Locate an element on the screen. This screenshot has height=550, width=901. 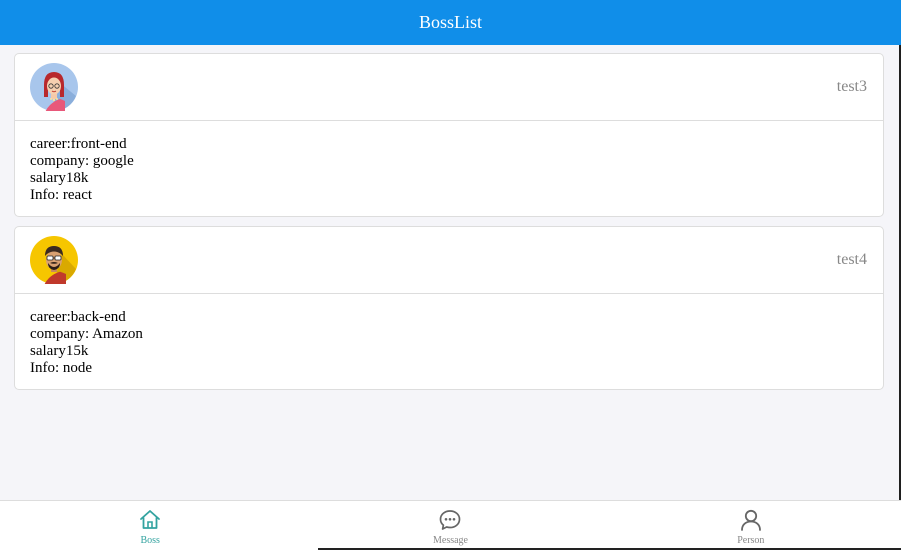
tab-boss: Boss is located at coordinates (150, 525).